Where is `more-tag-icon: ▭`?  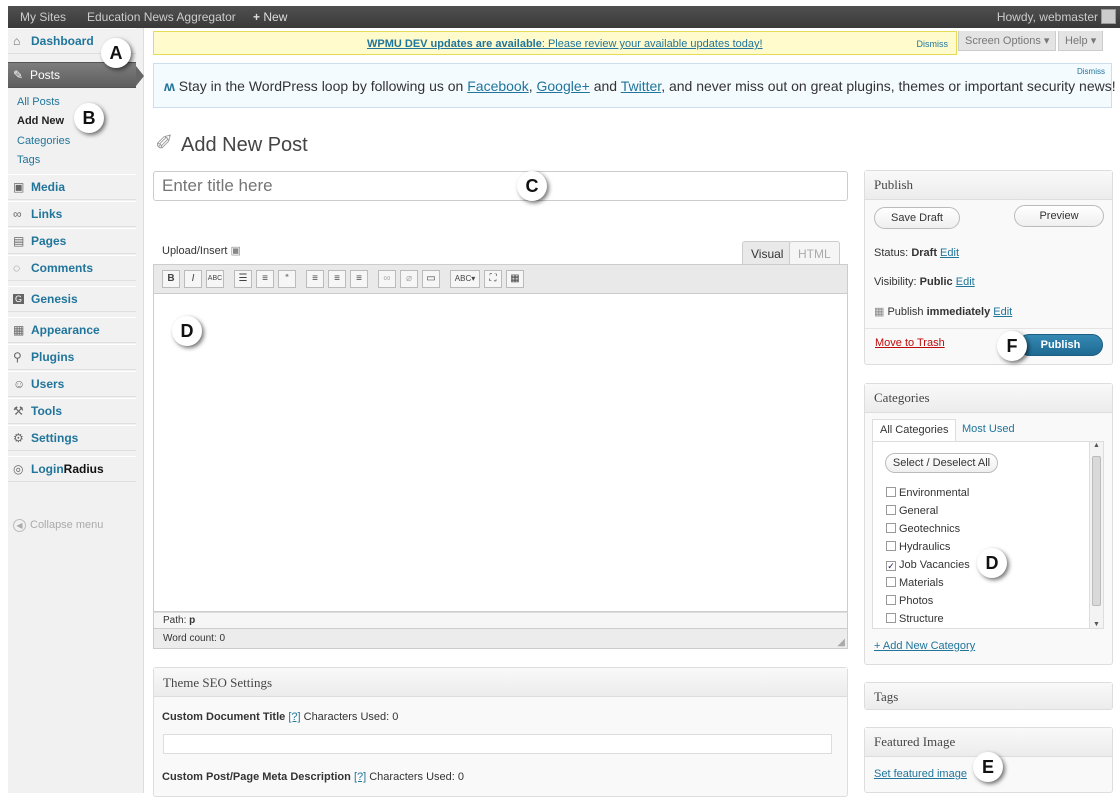
more-tag-icon: ▭ is located at coordinates (431, 279).